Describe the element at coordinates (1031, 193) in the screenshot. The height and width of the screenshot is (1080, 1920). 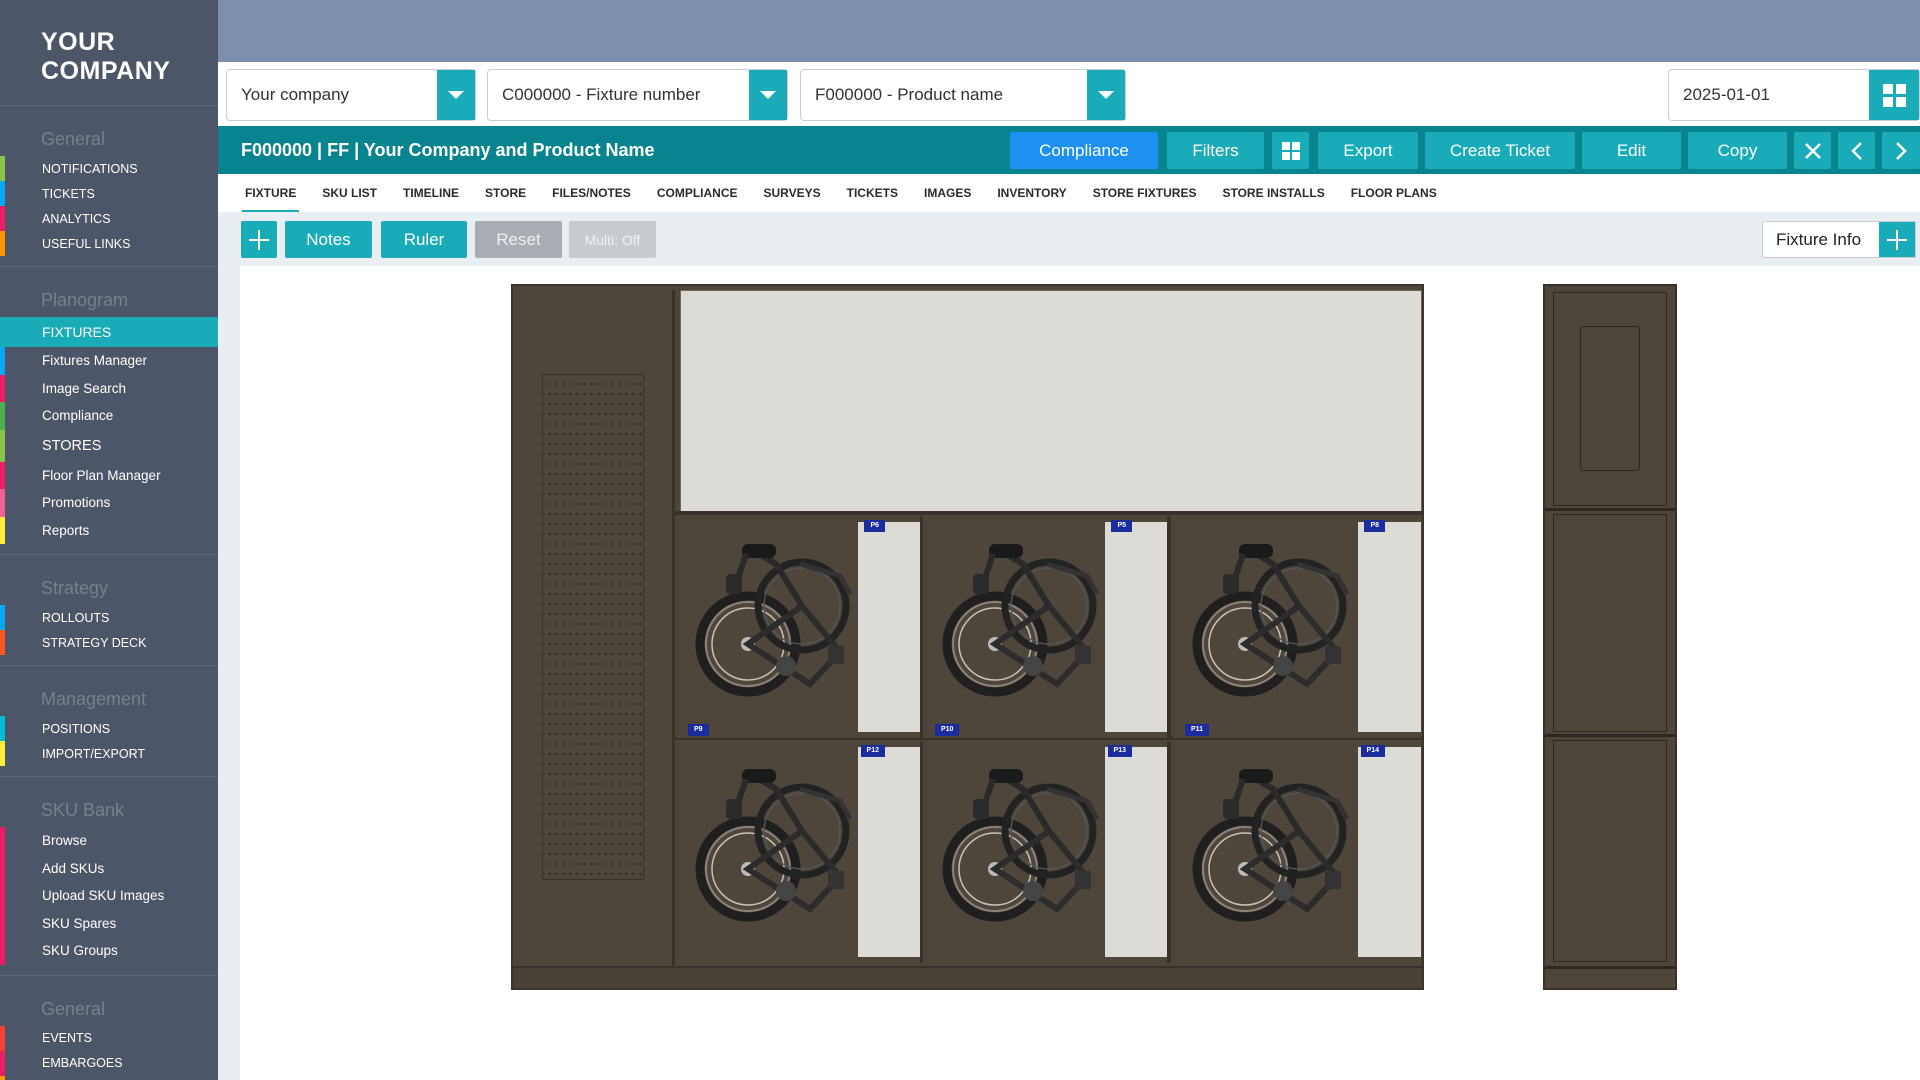
I see `tab-inventory: INVENTORY` at that location.